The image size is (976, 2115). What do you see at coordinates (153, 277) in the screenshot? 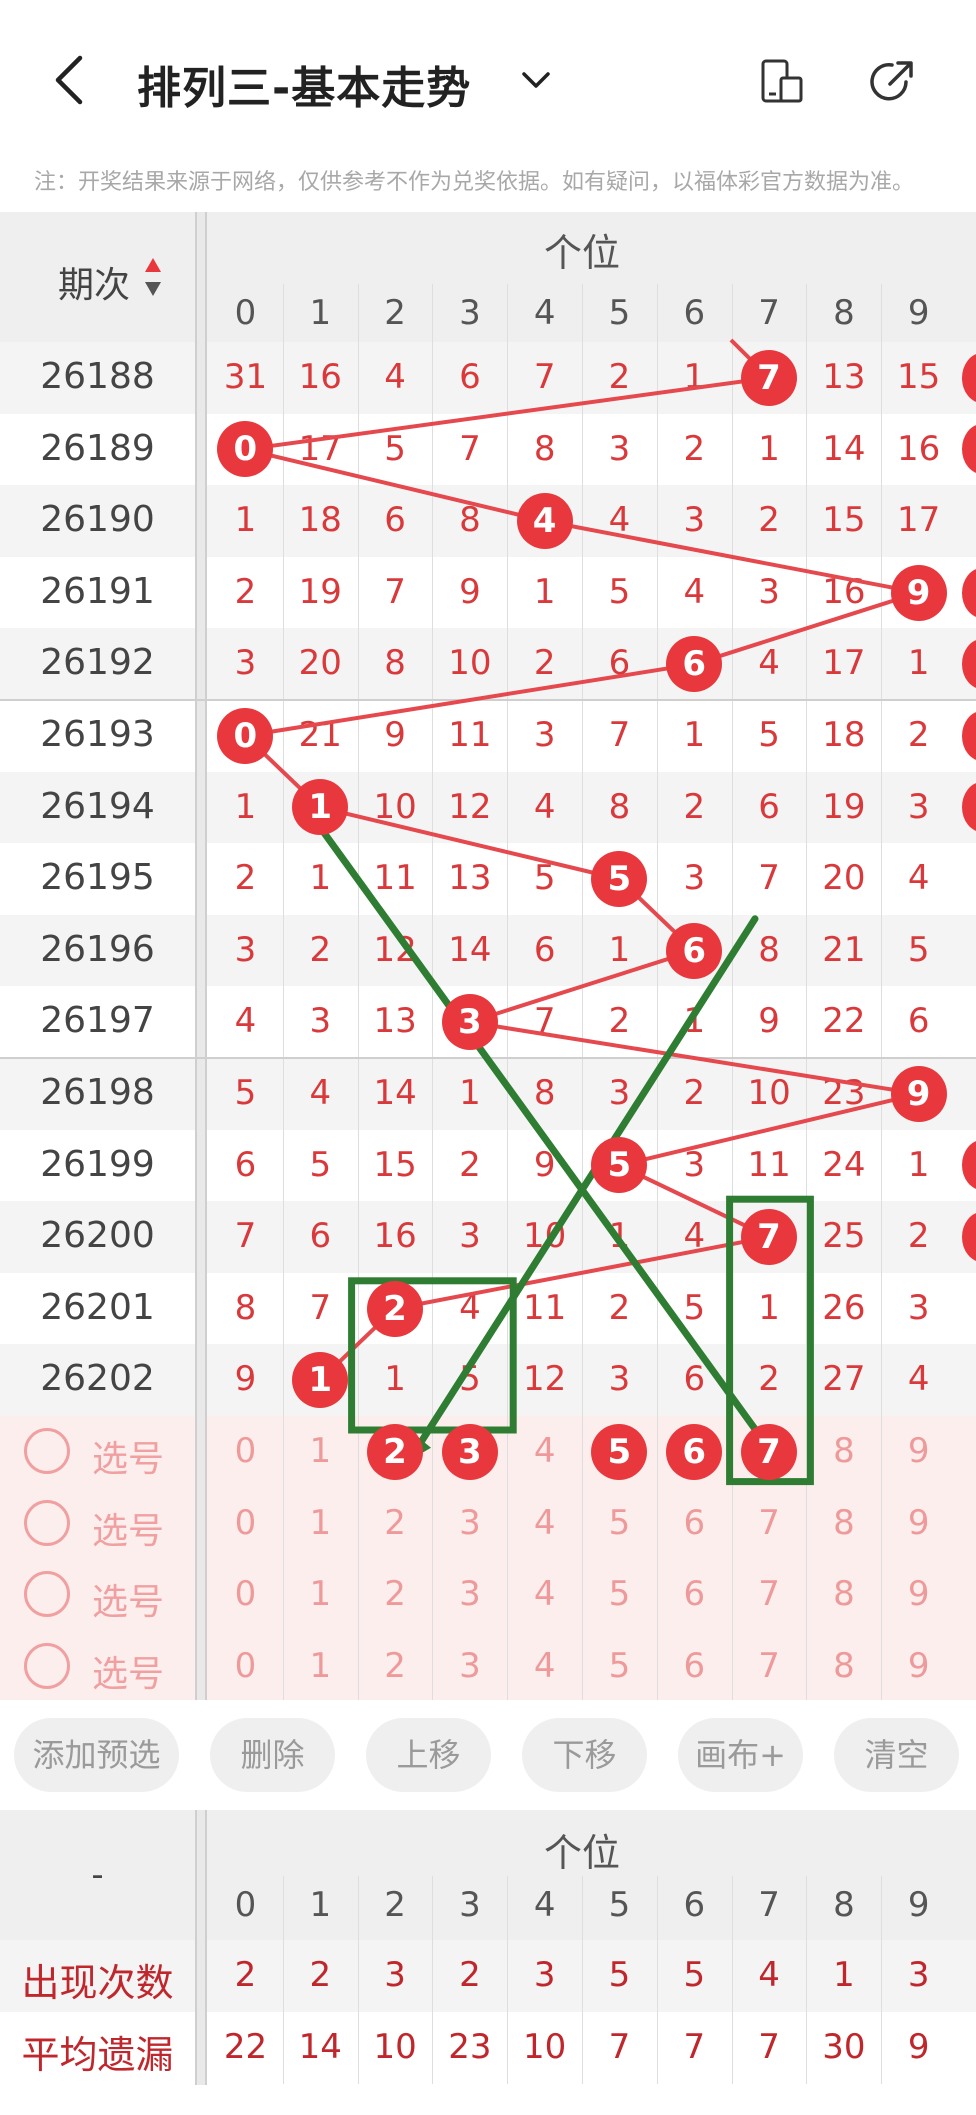
I see `sort-icon` at bounding box center [153, 277].